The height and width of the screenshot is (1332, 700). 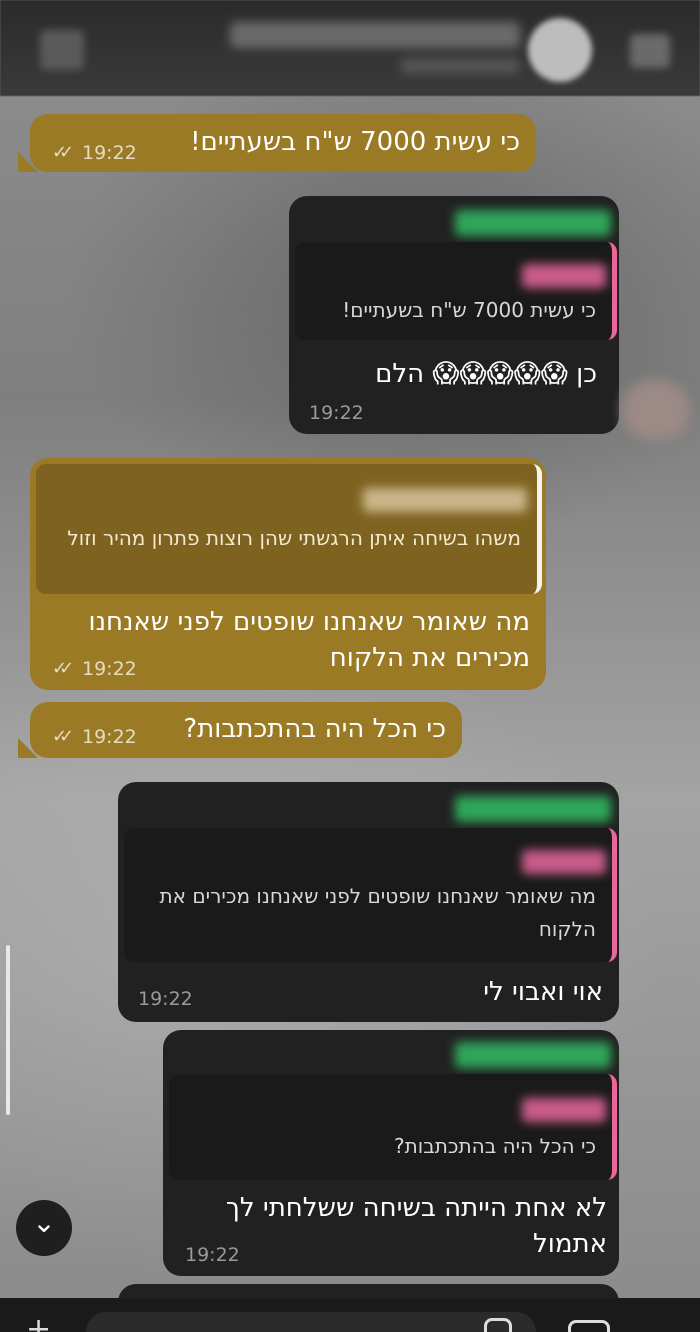 What do you see at coordinates (469, 310) in the screenshot?
I see `quote-text: כי עשית 7000 ש"ח בשעתיים!` at bounding box center [469, 310].